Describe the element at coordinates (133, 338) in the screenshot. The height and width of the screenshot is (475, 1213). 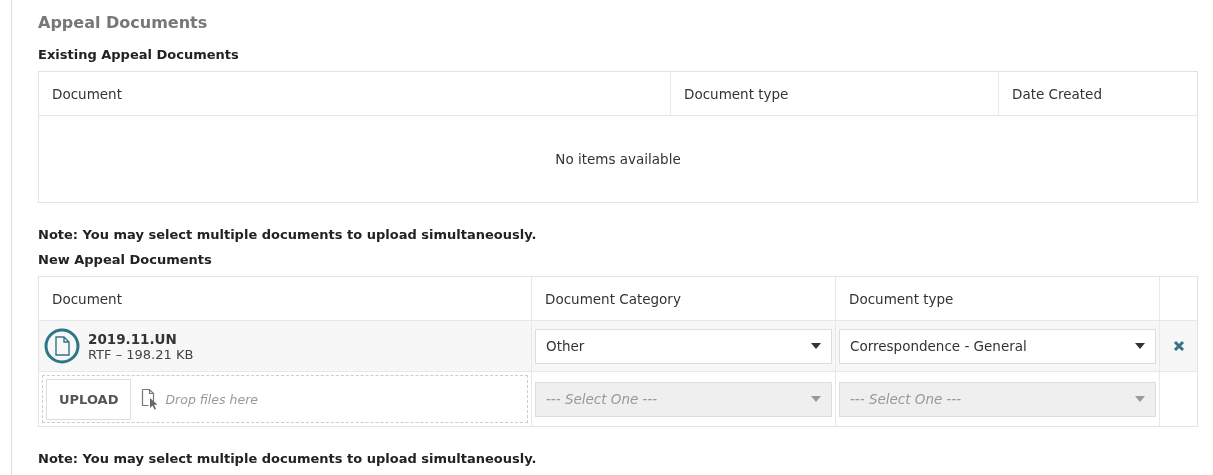
I see `file-name: 2019.11.UN` at that location.